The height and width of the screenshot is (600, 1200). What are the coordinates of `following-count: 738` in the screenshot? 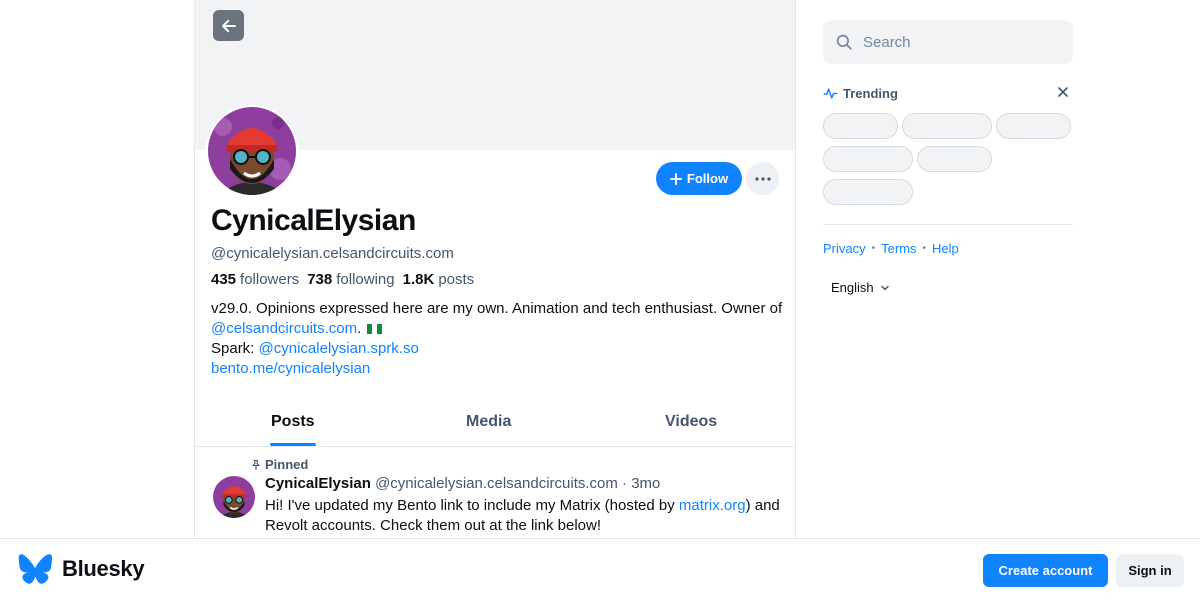 It's located at (320, 279).